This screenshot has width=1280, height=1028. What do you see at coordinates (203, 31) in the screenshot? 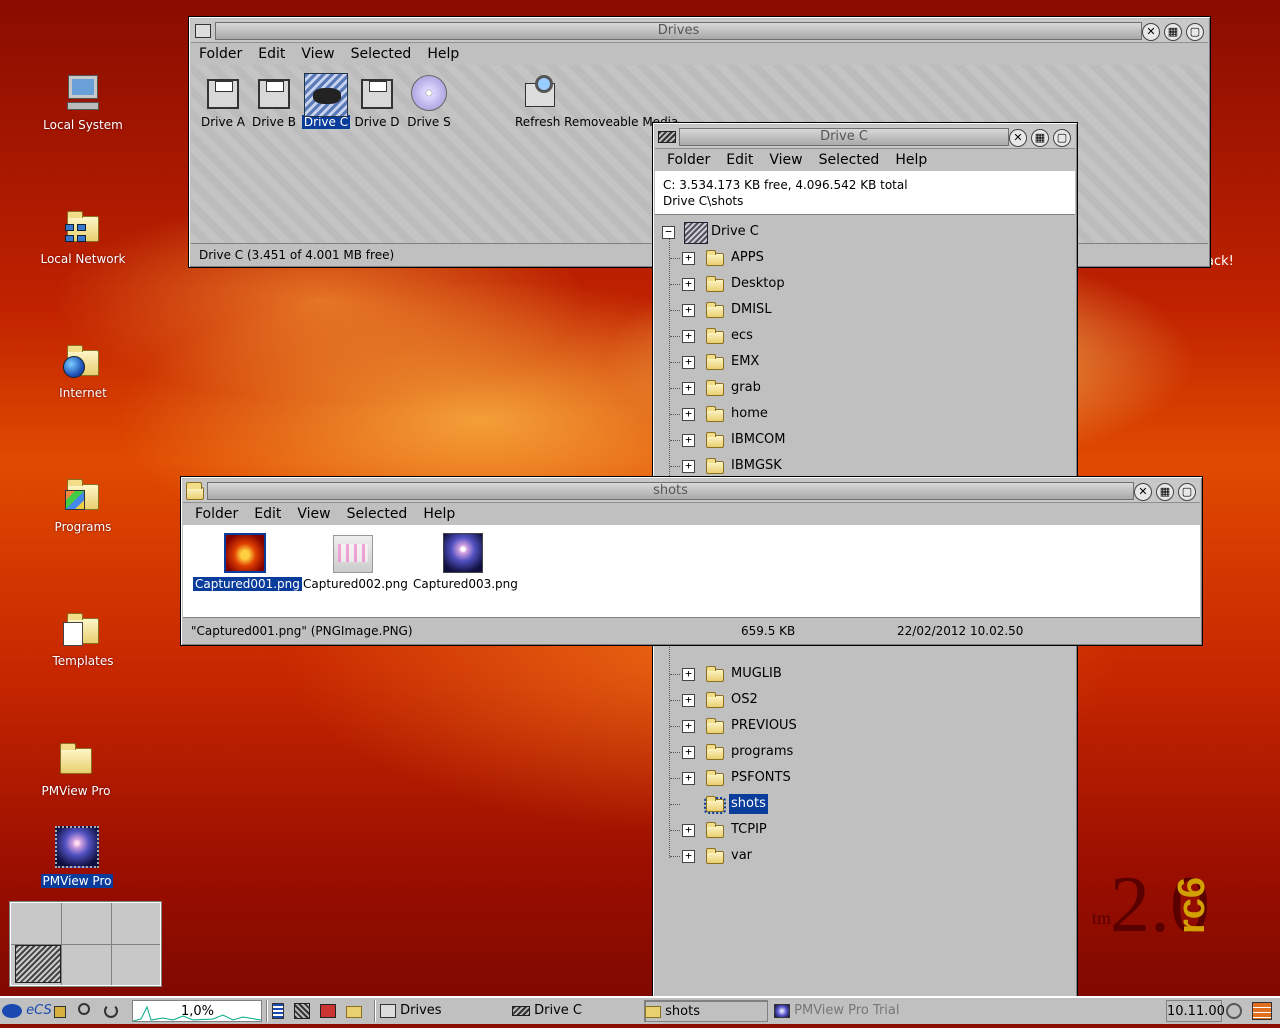
I see `drives-system-menu-icon` at bounding box center [203, 31].